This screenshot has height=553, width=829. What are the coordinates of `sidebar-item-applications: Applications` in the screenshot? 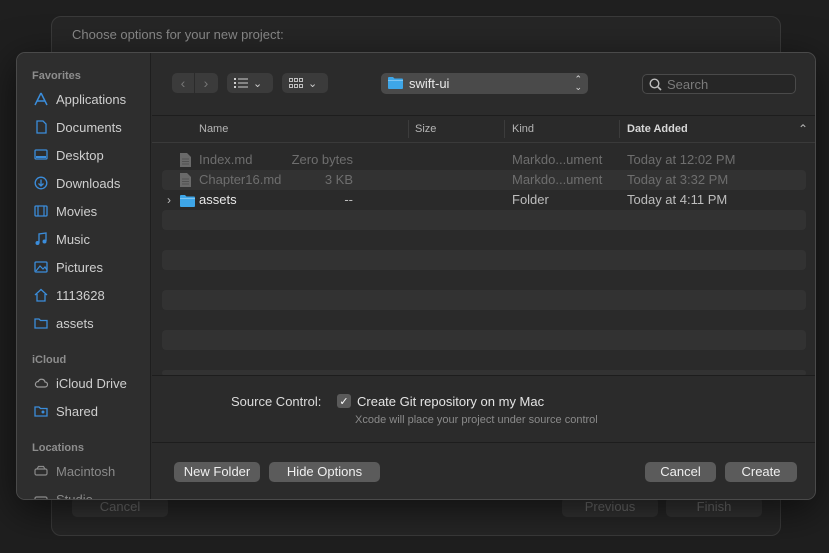 It's located at (80, 99).